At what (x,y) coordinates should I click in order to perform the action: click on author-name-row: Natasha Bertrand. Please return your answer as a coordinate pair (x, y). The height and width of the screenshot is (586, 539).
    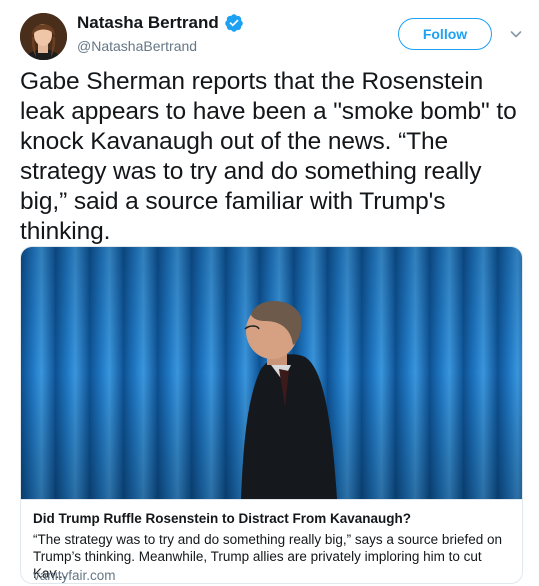
    Looking at the image, I should click on (160, 23).